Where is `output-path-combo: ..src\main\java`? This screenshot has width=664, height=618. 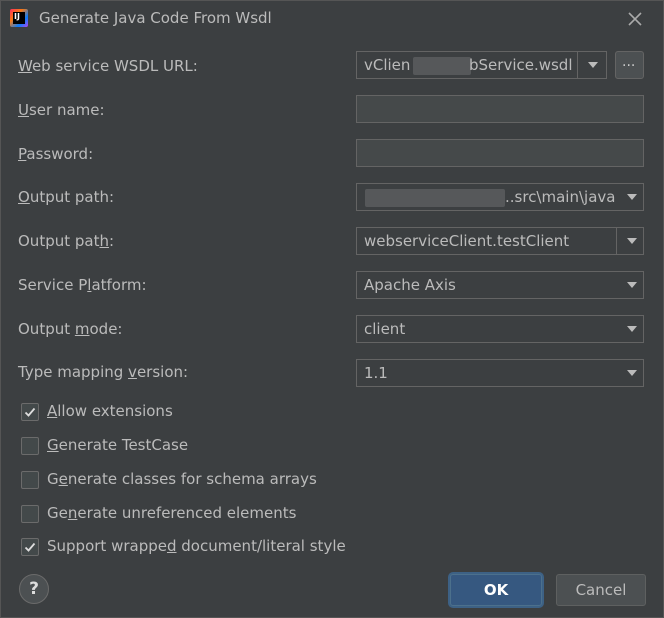 output-path-combo: ..src\main\java is located at coordinates (500, 197).